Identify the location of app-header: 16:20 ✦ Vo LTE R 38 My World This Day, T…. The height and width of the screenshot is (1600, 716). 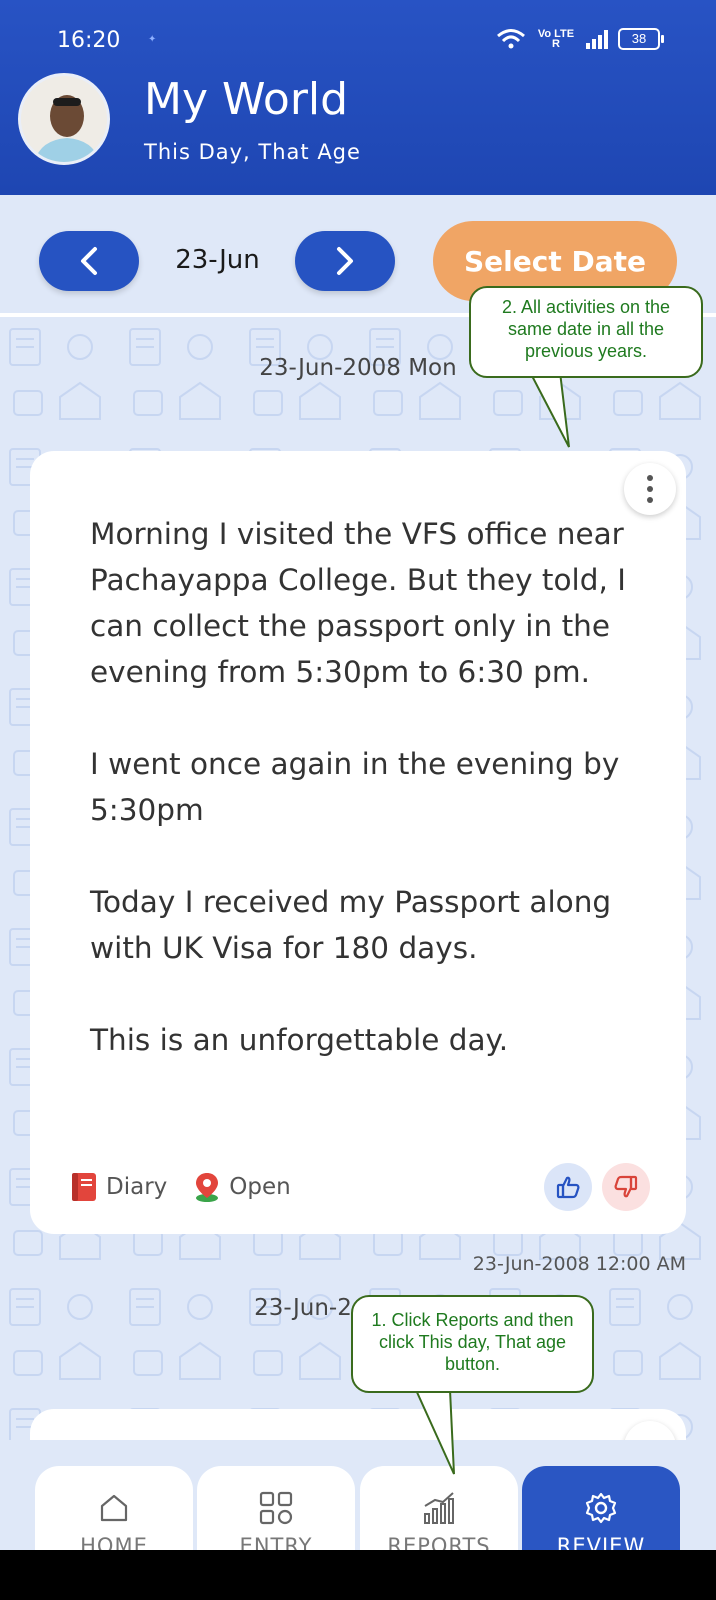
(358, 97).